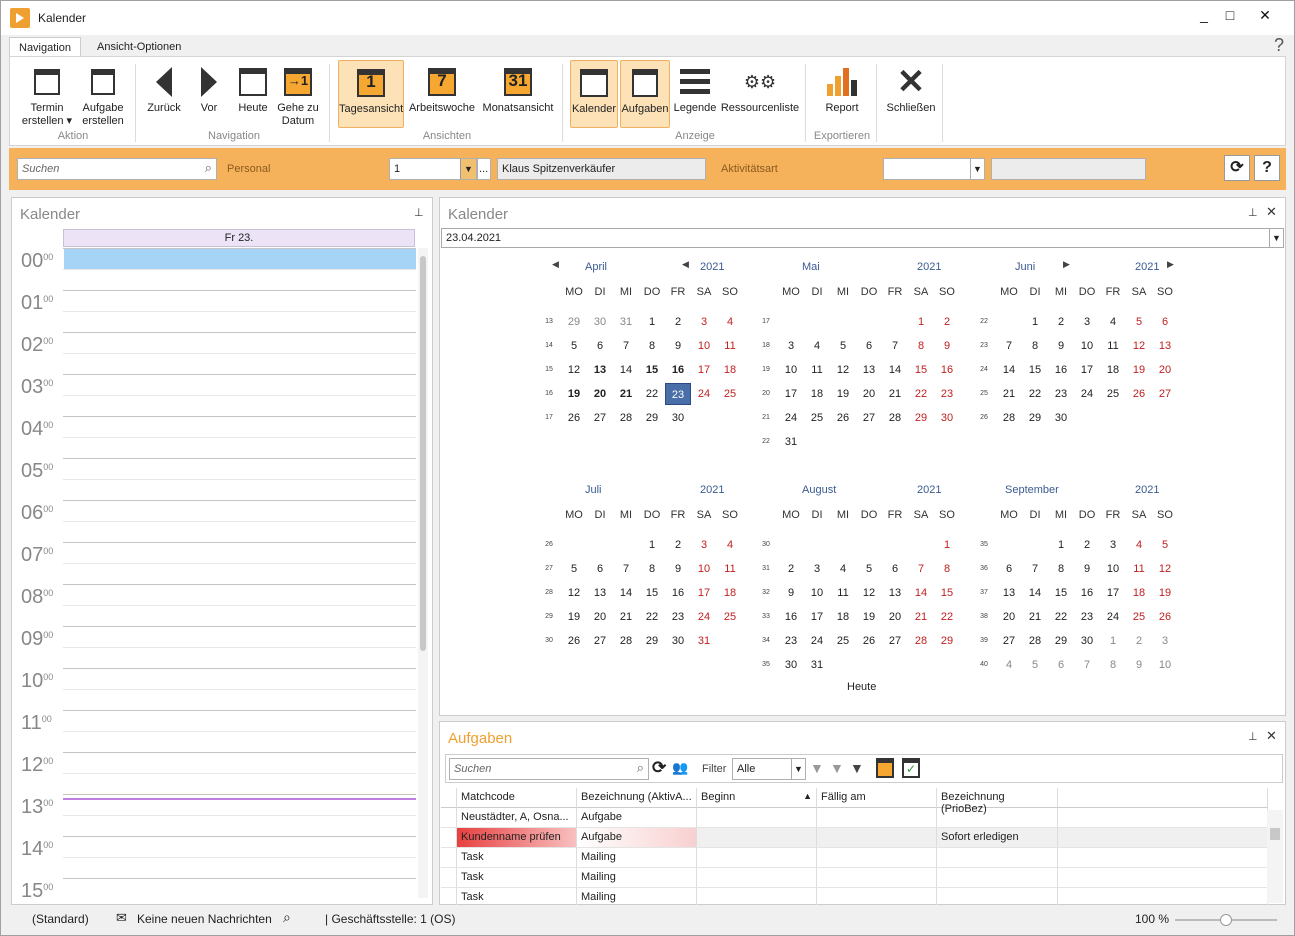 This screenshot has height=936, width=1295. What do you see at coordinates (1237, 168) in the screenshot?
I see `refresh-button: ⟳` at bounding box center [1237, 168].